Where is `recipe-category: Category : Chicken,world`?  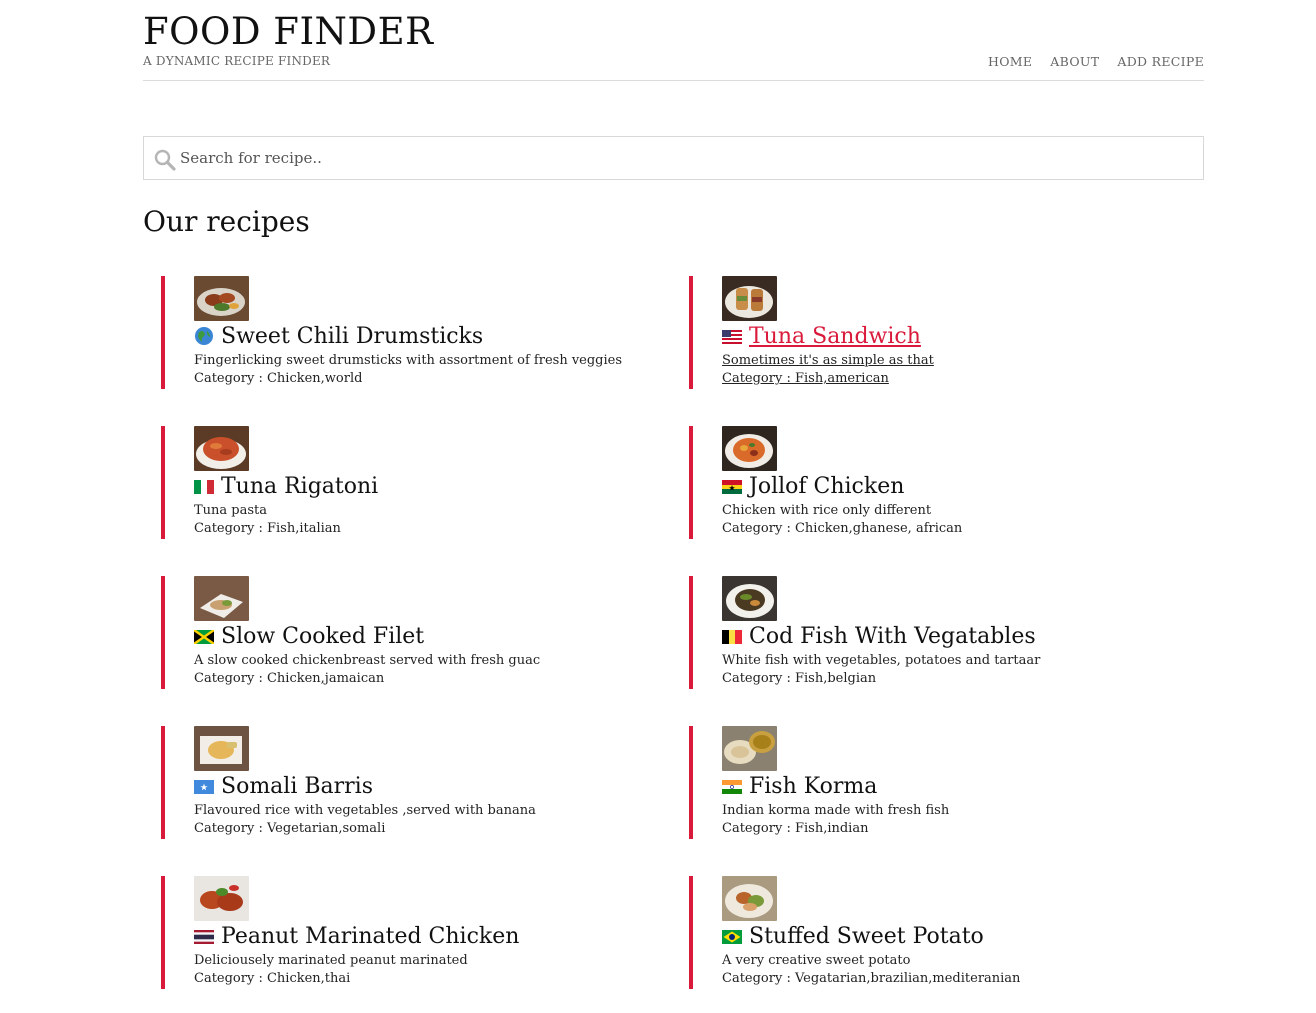
recipe-category: Category : Chicken,world is located at coordinates (278, 378).